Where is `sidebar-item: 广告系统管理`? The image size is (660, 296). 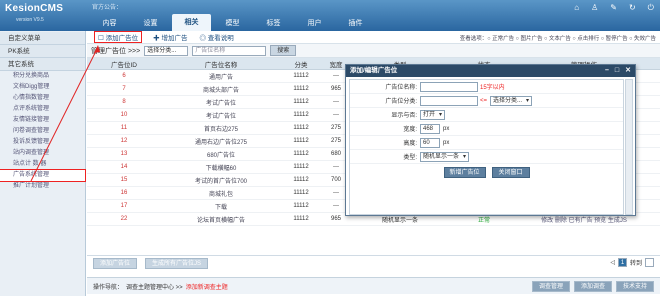 sidebar-item: 广告系统管理 is located at coordinates (43, 175).